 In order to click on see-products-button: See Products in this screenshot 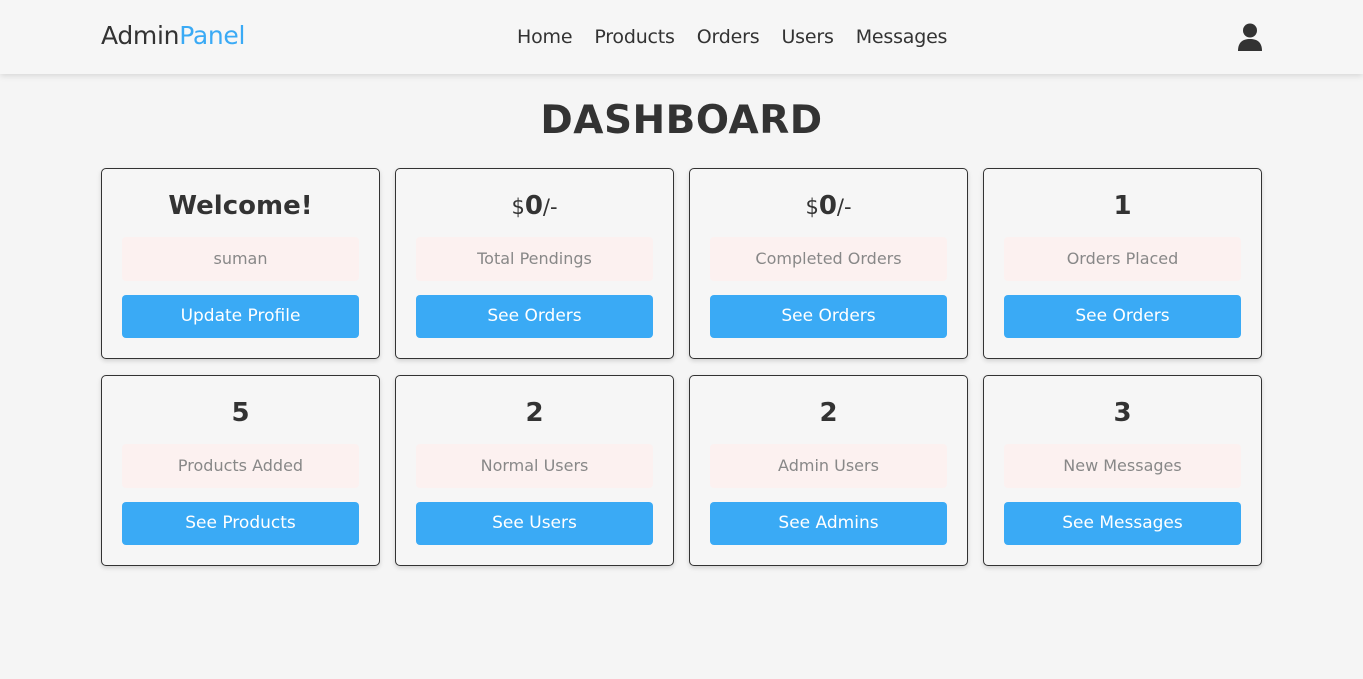, I will do `click(240, 523)`.